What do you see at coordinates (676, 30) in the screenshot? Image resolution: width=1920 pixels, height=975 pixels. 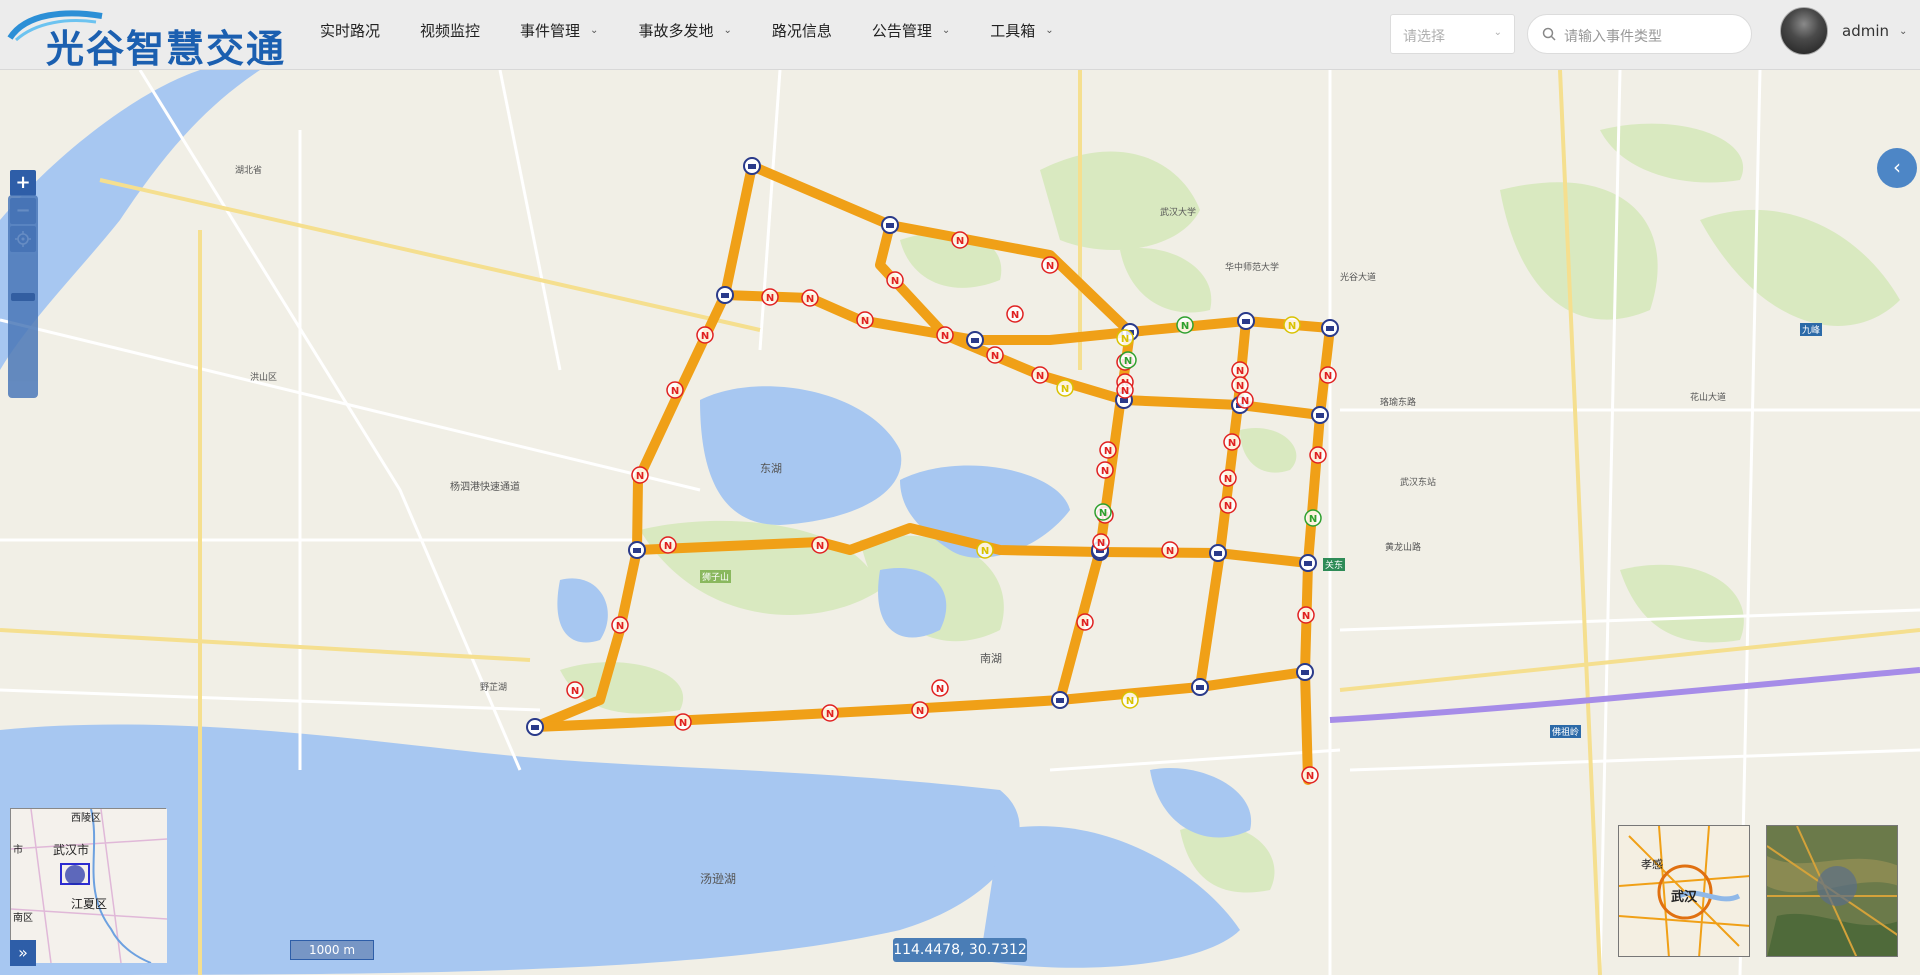 I see `nav-item-label: 事故多发地` at bounding box center [676, 30].